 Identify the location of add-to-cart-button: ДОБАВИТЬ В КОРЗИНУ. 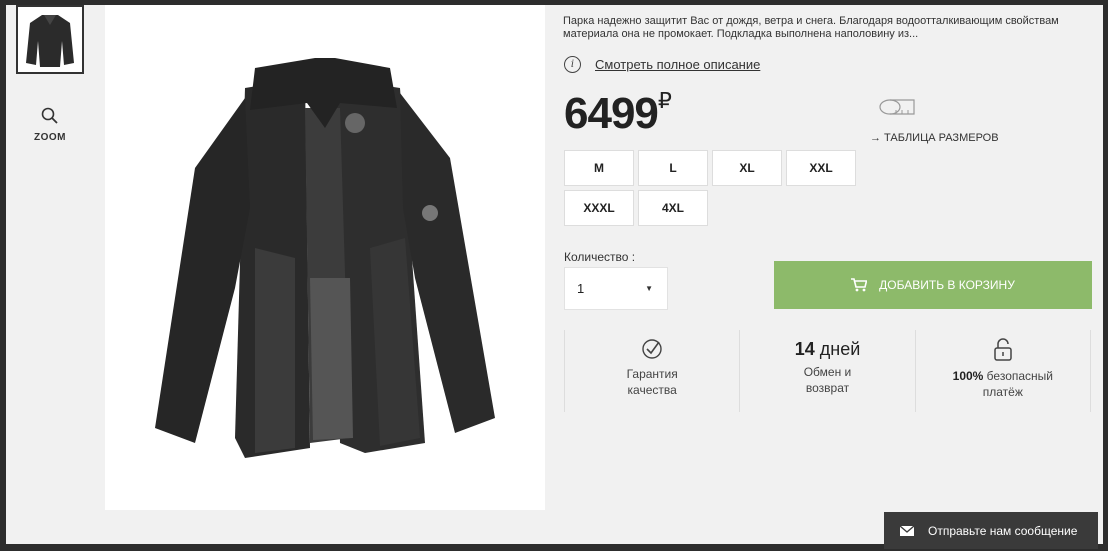
(933, 285).